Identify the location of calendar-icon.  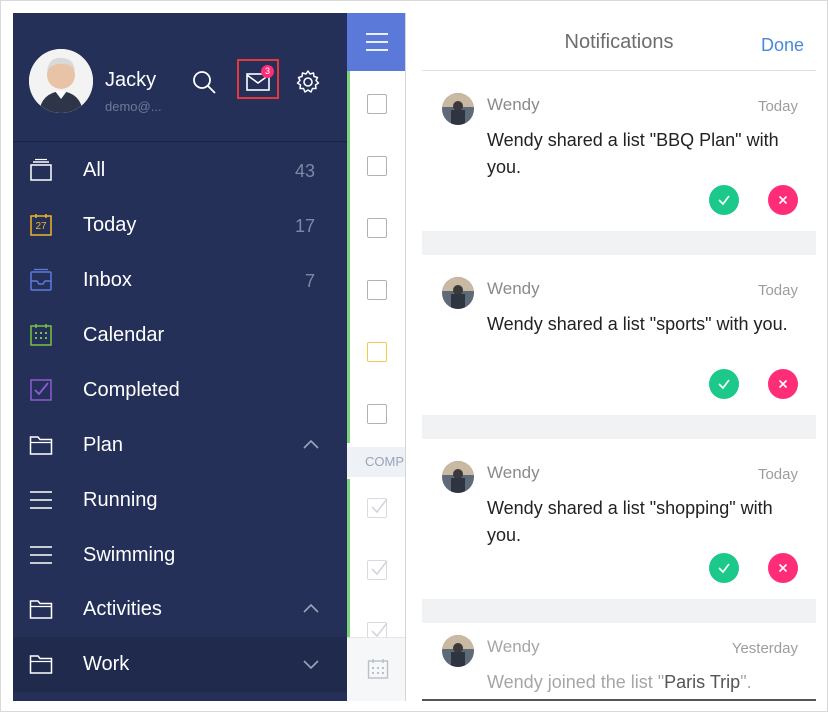
(378, 669).